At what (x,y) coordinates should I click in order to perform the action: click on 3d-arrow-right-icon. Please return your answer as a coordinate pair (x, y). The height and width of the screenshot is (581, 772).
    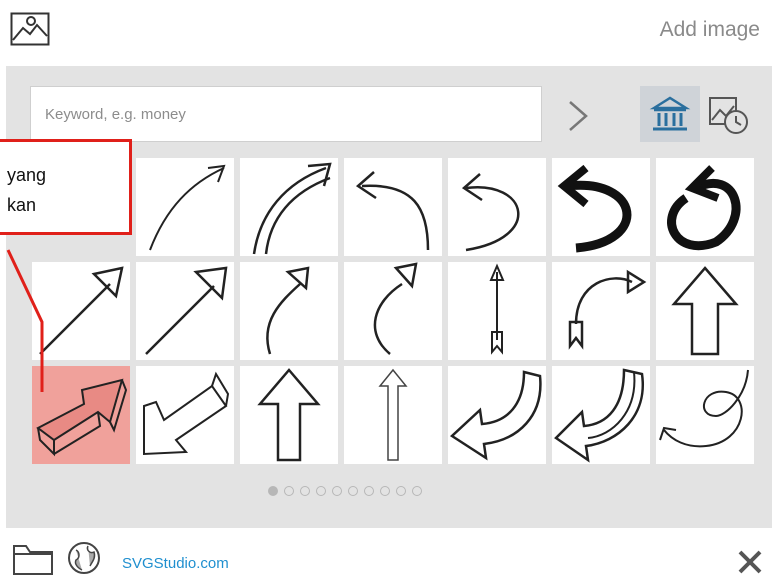
    Looking at the image, I should click on (82, 417).